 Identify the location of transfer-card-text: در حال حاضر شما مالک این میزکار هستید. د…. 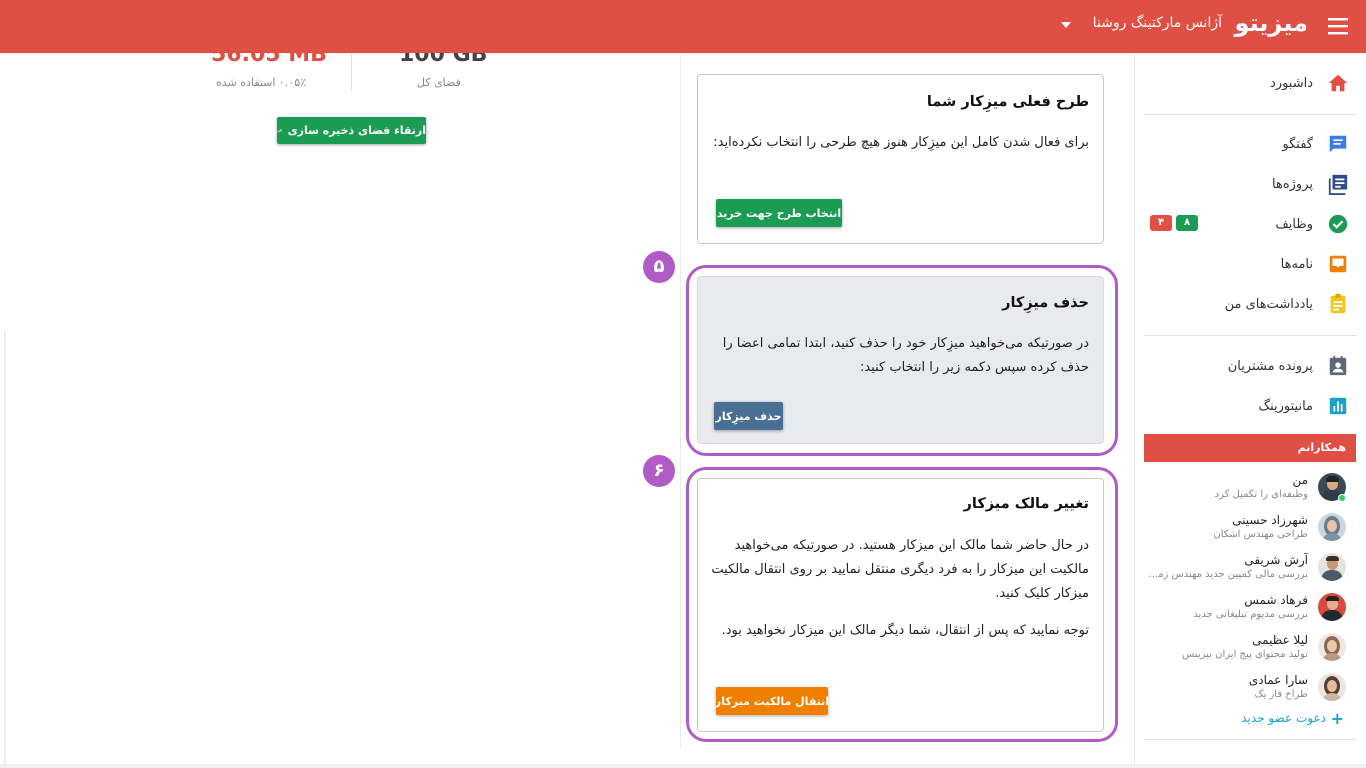
(900, 569).